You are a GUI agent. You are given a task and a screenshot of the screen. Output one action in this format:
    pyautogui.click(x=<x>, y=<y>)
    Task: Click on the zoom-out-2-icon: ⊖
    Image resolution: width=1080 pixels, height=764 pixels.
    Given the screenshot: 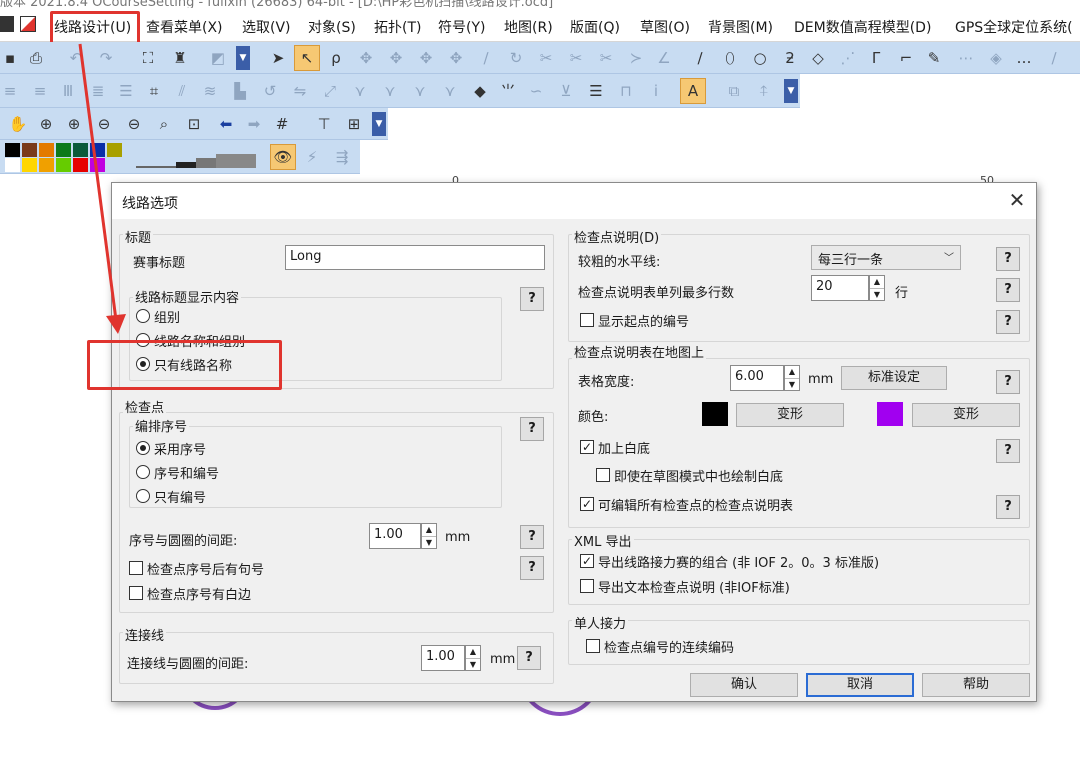 What is the action you would take?
    pyautogui.click(x=134, y=124)
    